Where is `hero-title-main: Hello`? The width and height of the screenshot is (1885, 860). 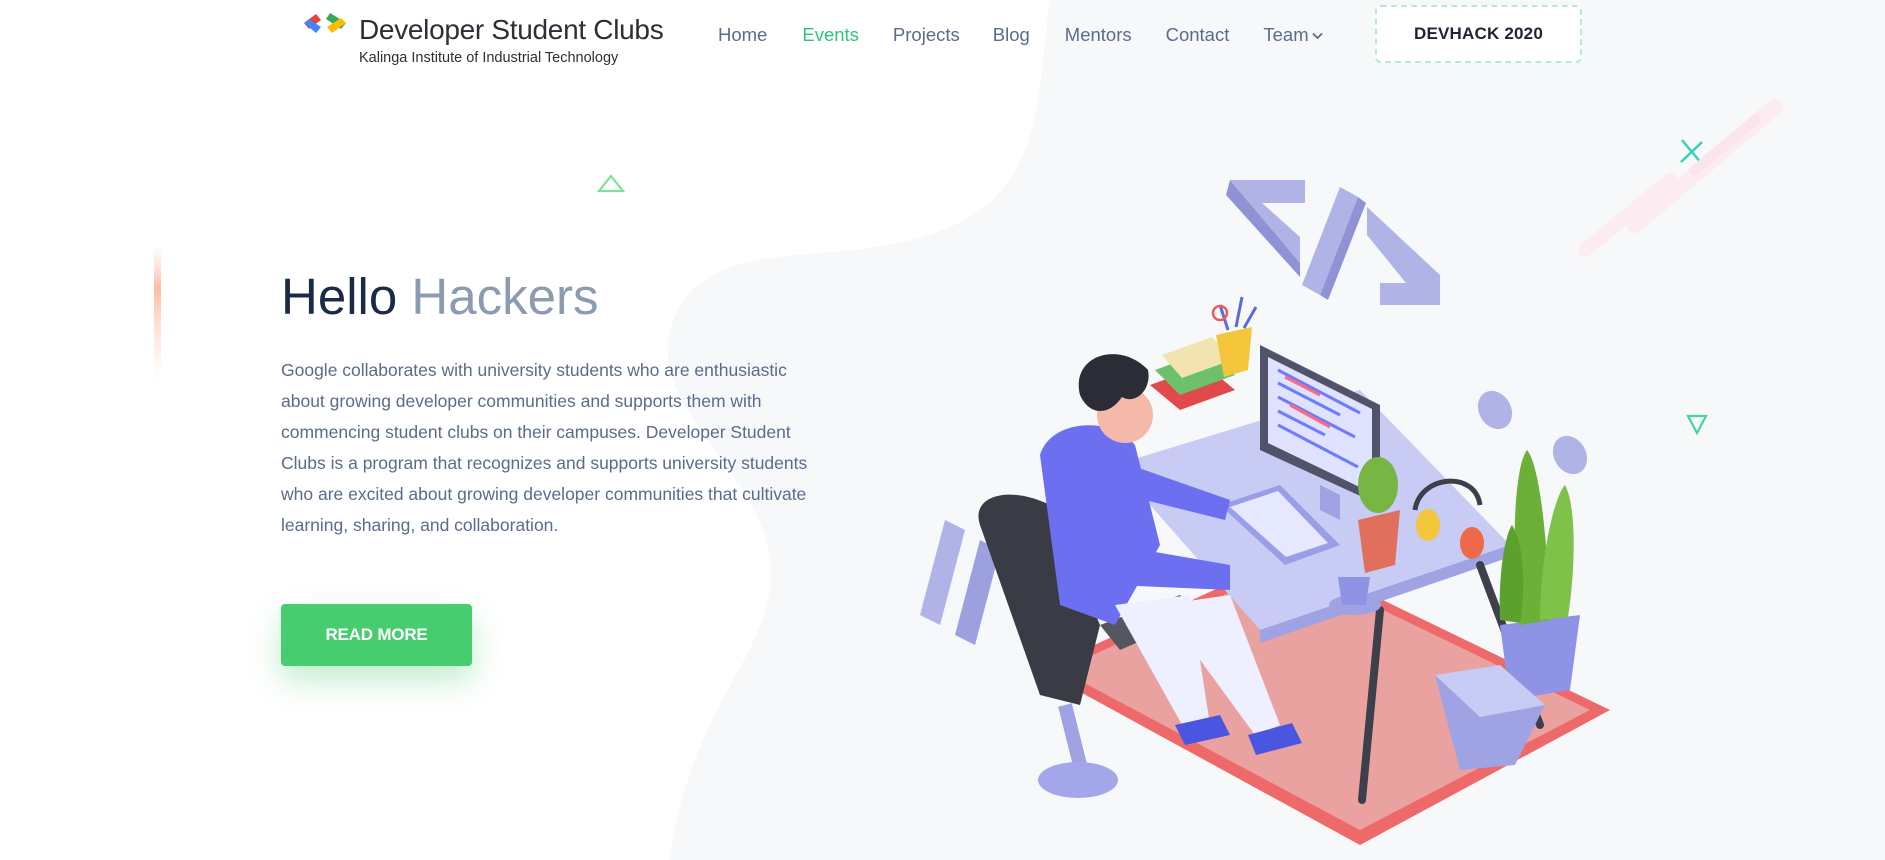 hero-title-main: Hello is located at coordinates (339, 296).